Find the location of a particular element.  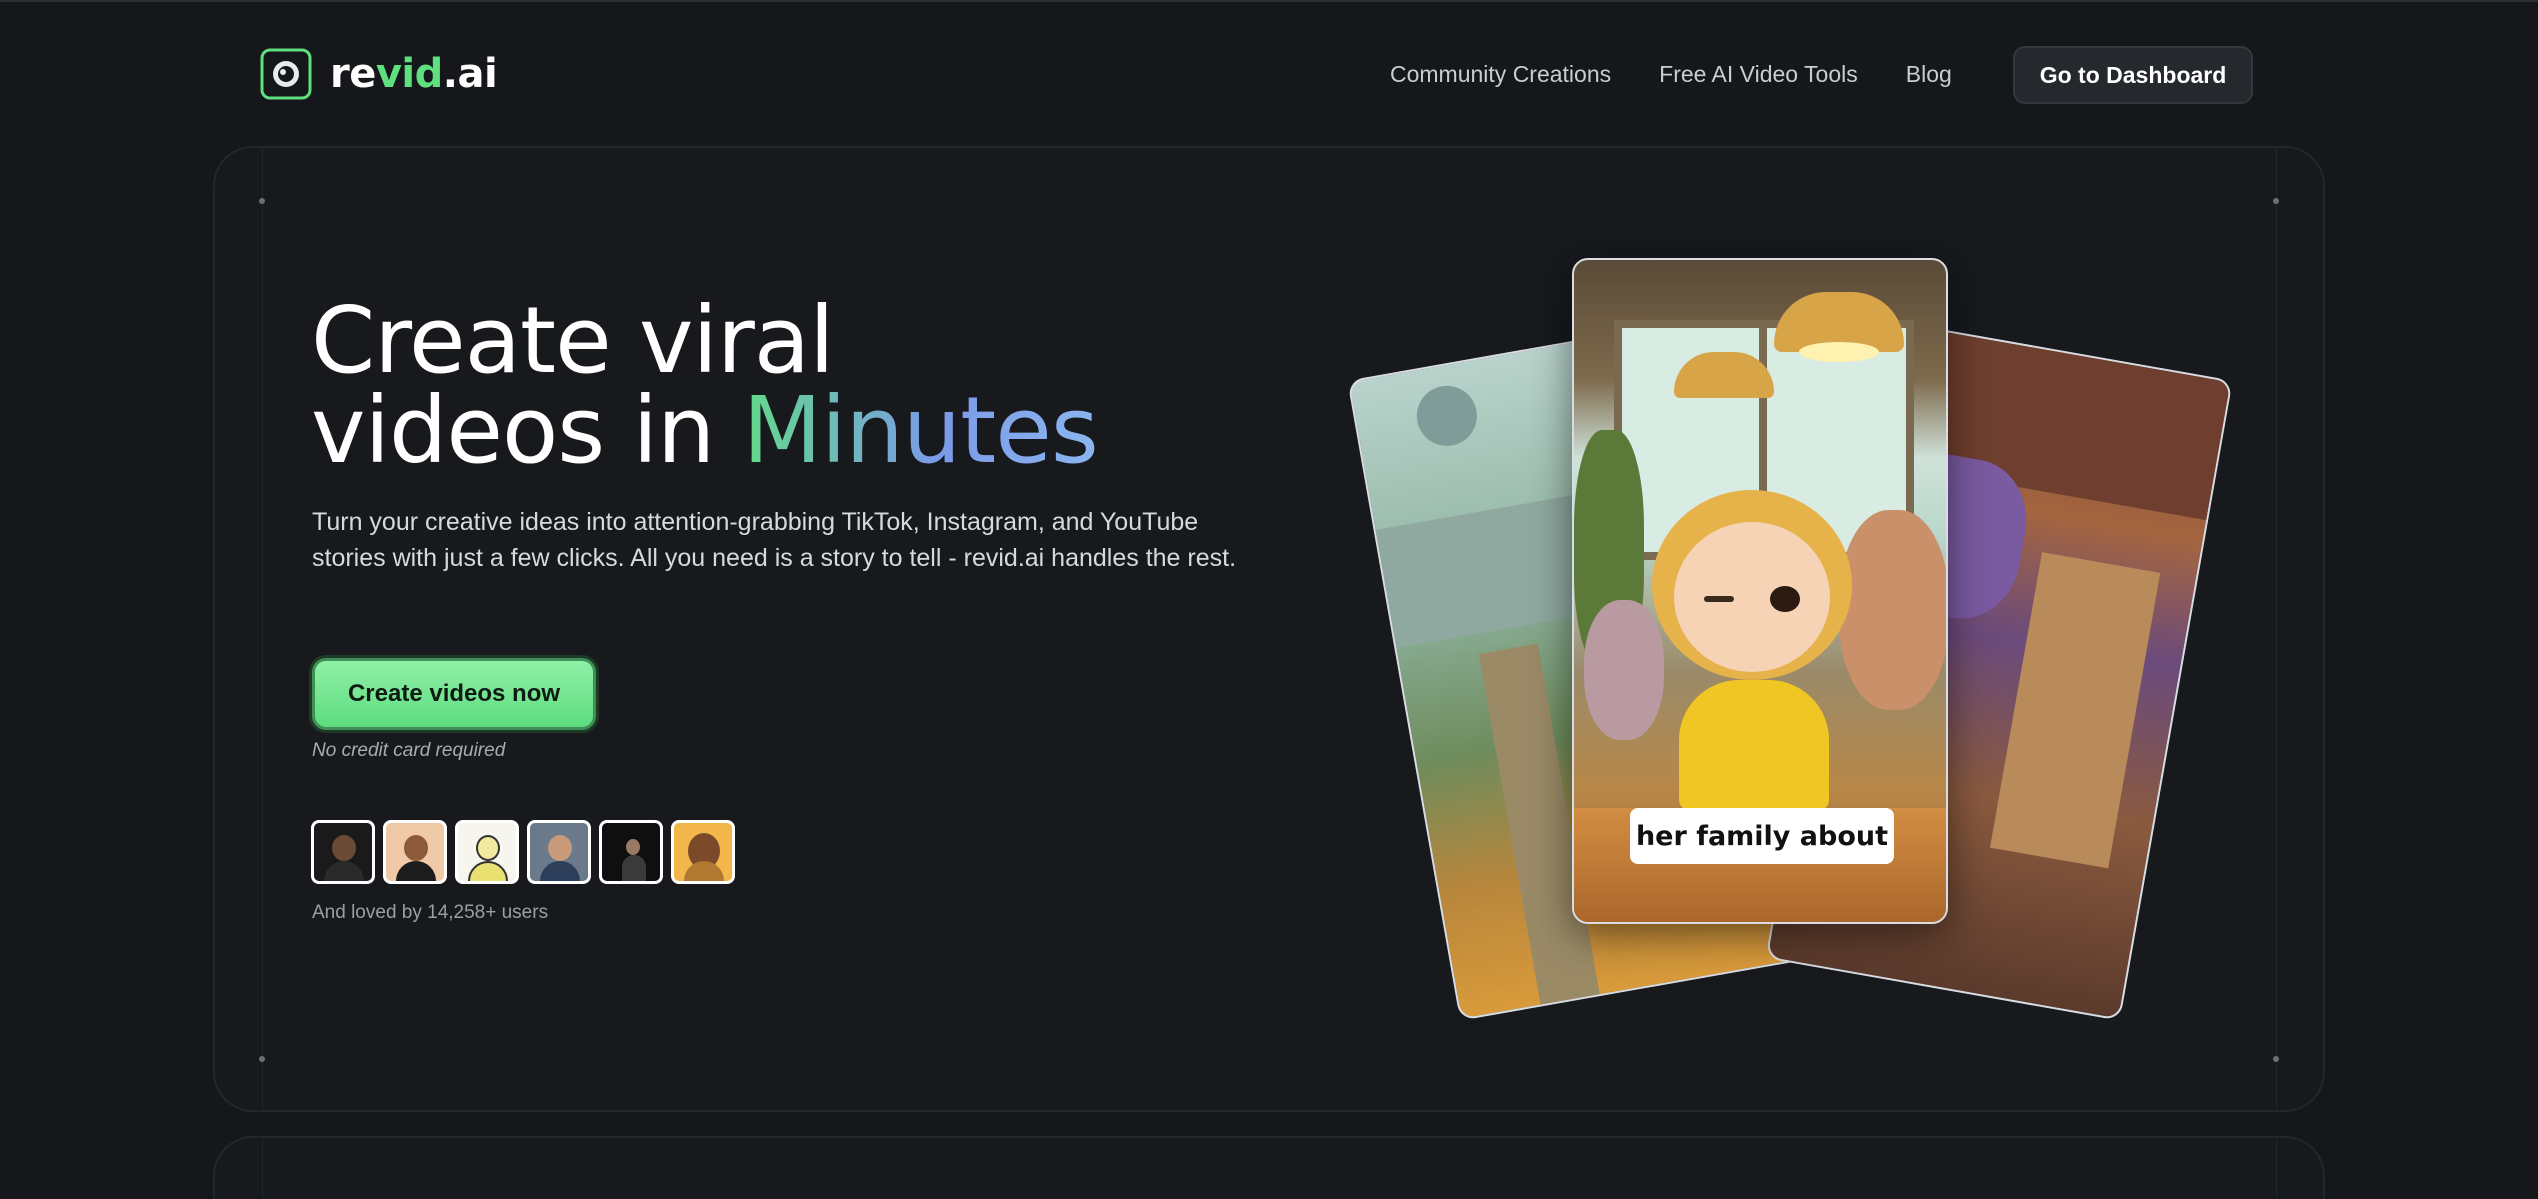

logo-wordmark: revid.ai is located at coordinates (414, 74).